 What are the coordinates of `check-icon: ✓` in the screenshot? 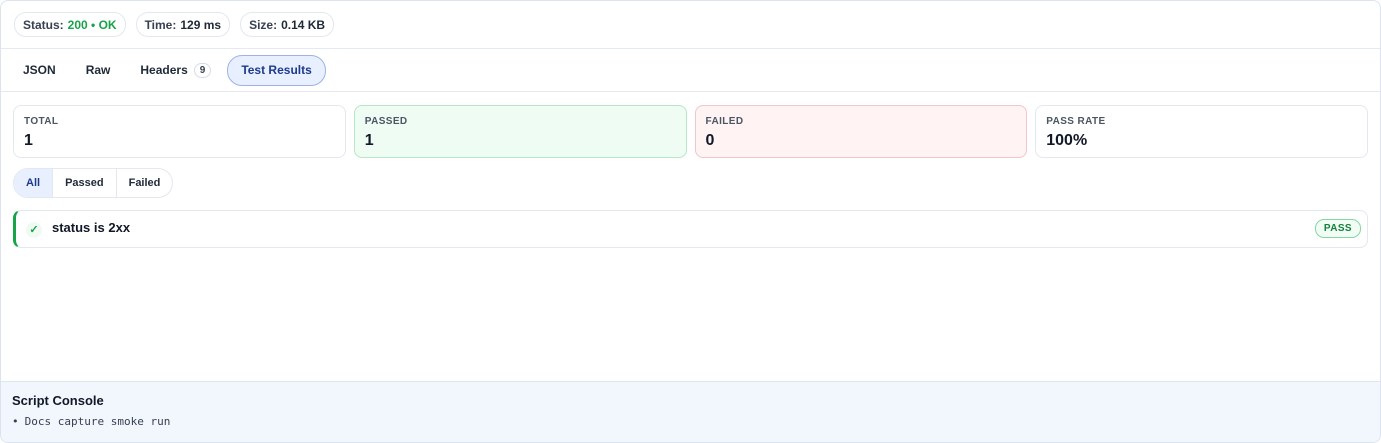 It's located at (34, 229).